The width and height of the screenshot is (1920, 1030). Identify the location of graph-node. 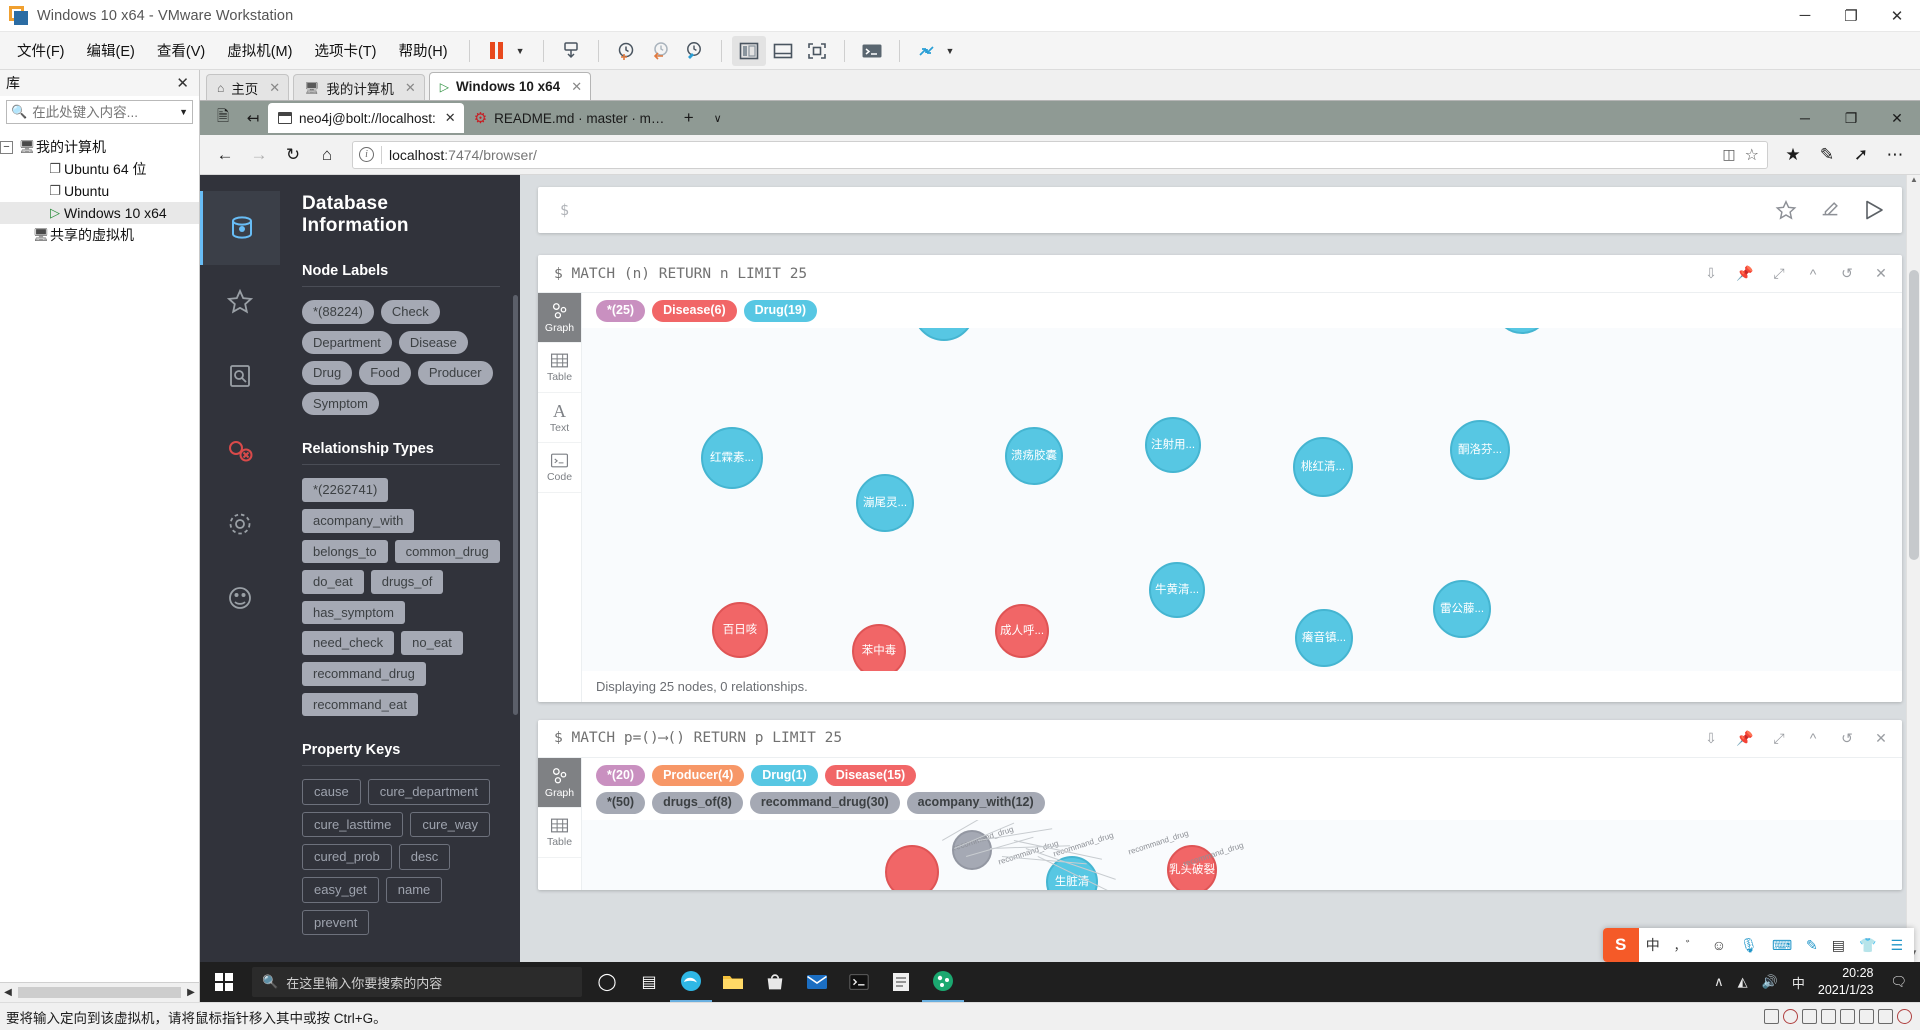
(1522, 330).